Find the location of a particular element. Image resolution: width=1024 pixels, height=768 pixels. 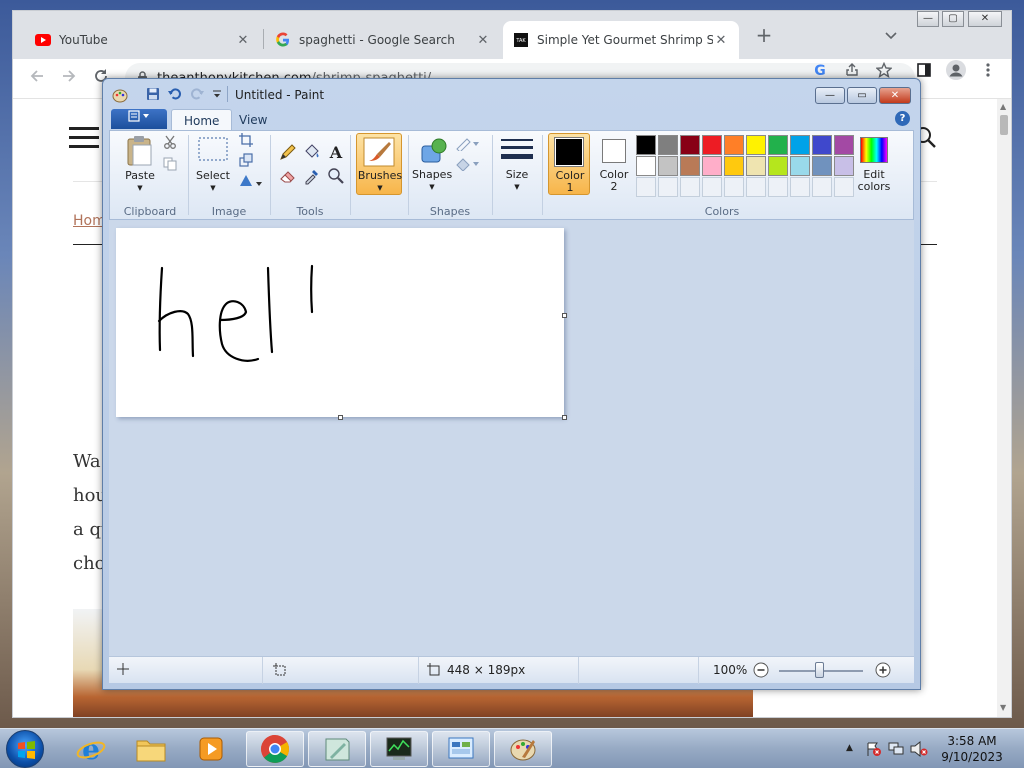

color-picker-icon is located at coordinates (312, 177).